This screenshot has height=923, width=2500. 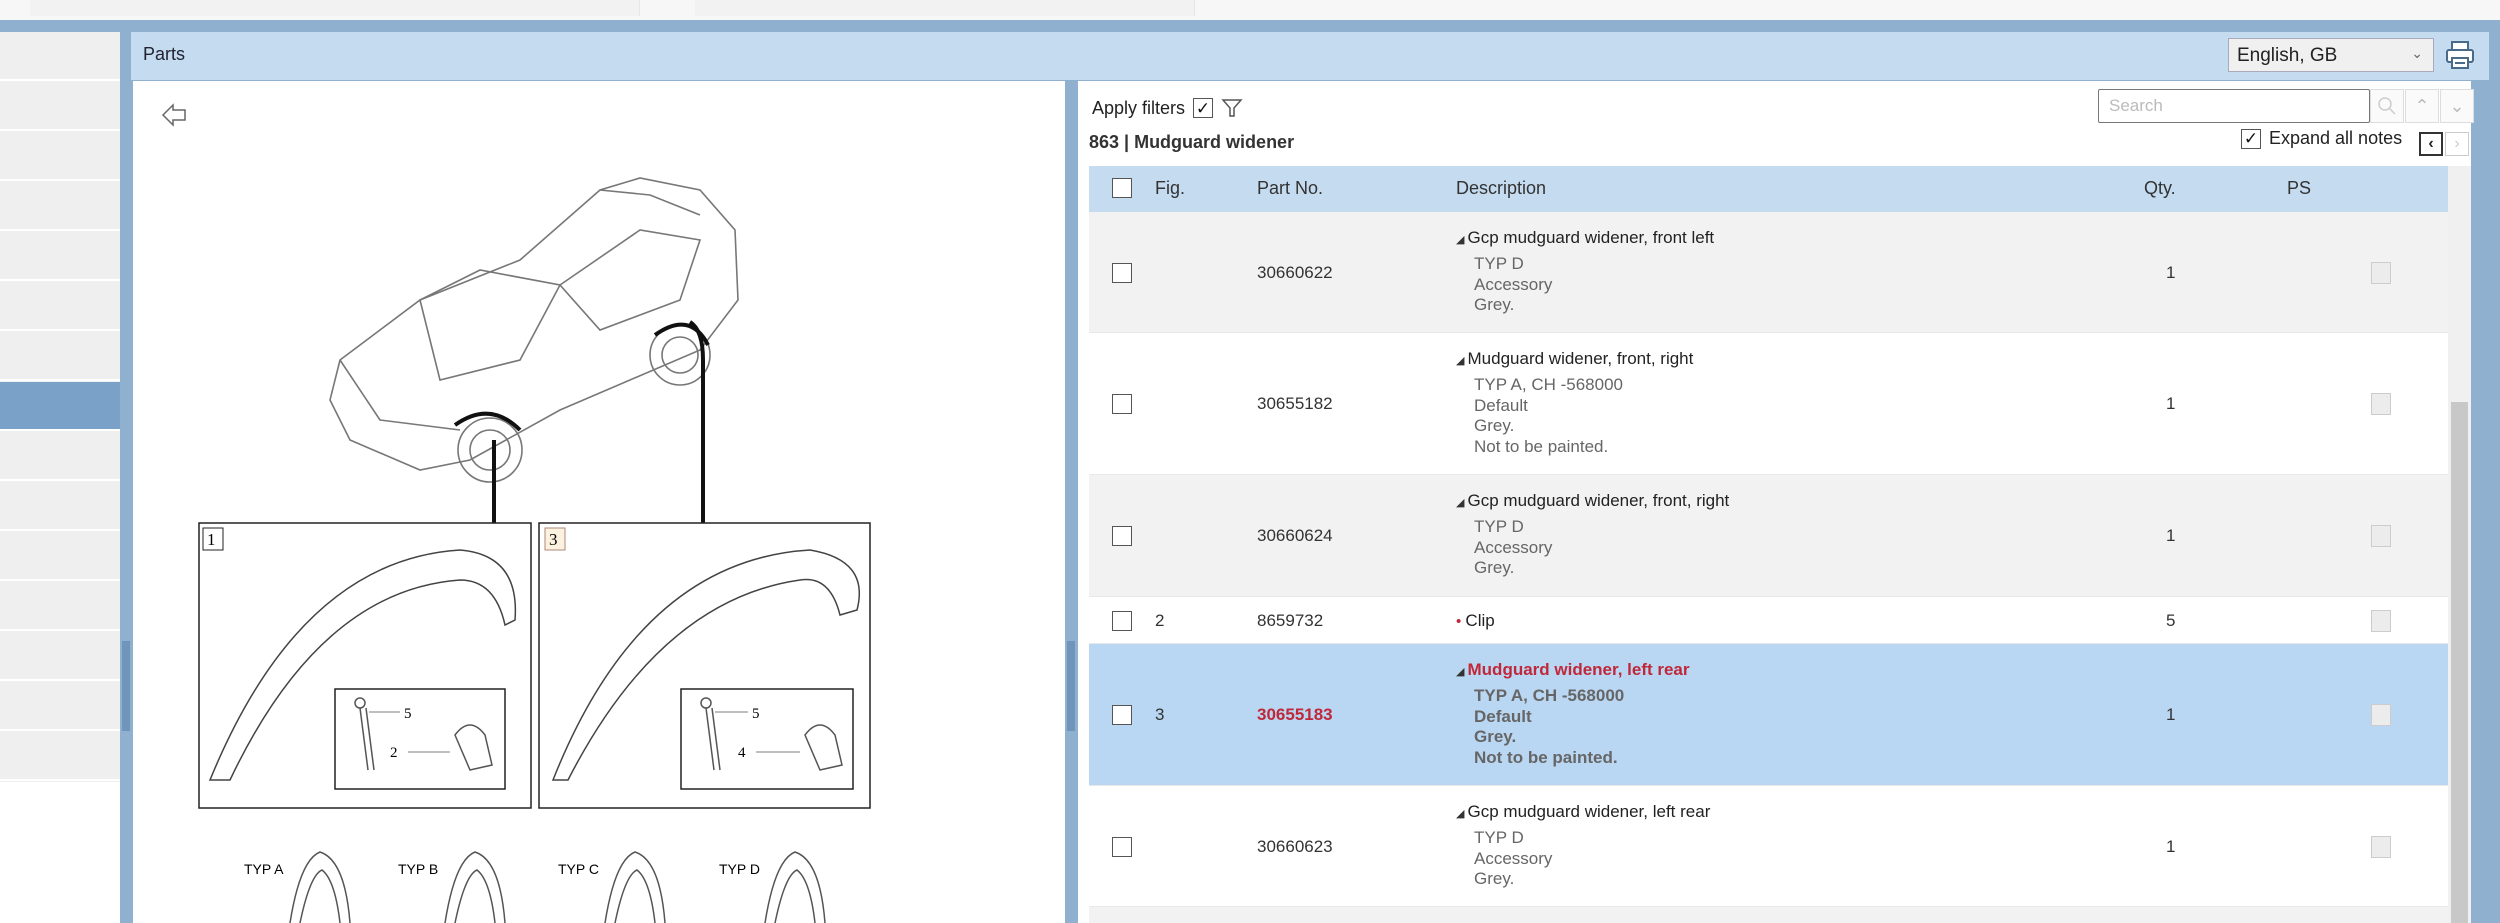 What do you see at coordinates (1295, 715) in the screenshot?
I see `part-number: 30655183` at bounding box center [1295, 715].